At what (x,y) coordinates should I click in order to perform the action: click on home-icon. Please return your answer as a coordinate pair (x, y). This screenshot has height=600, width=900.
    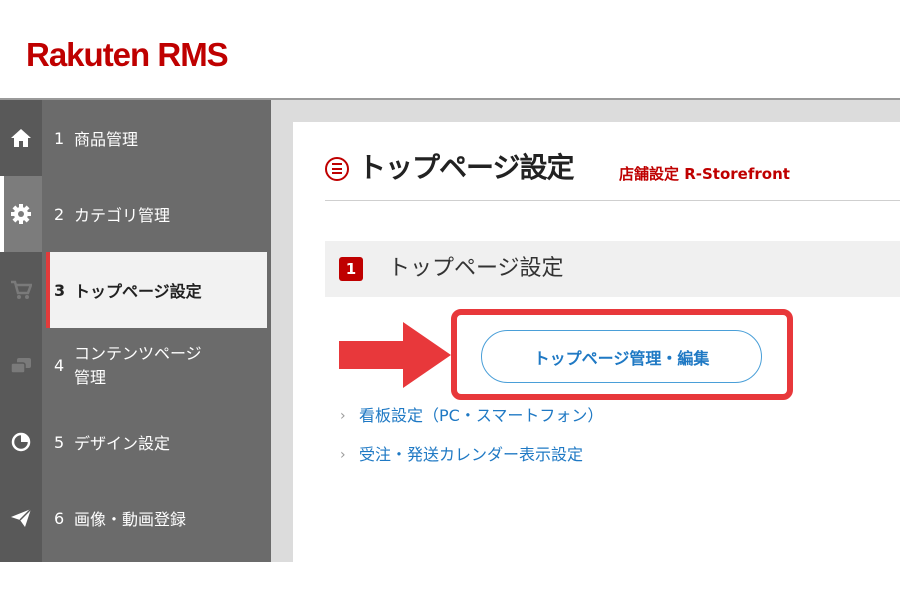
    Looking at the image, I should click on (21, 138).